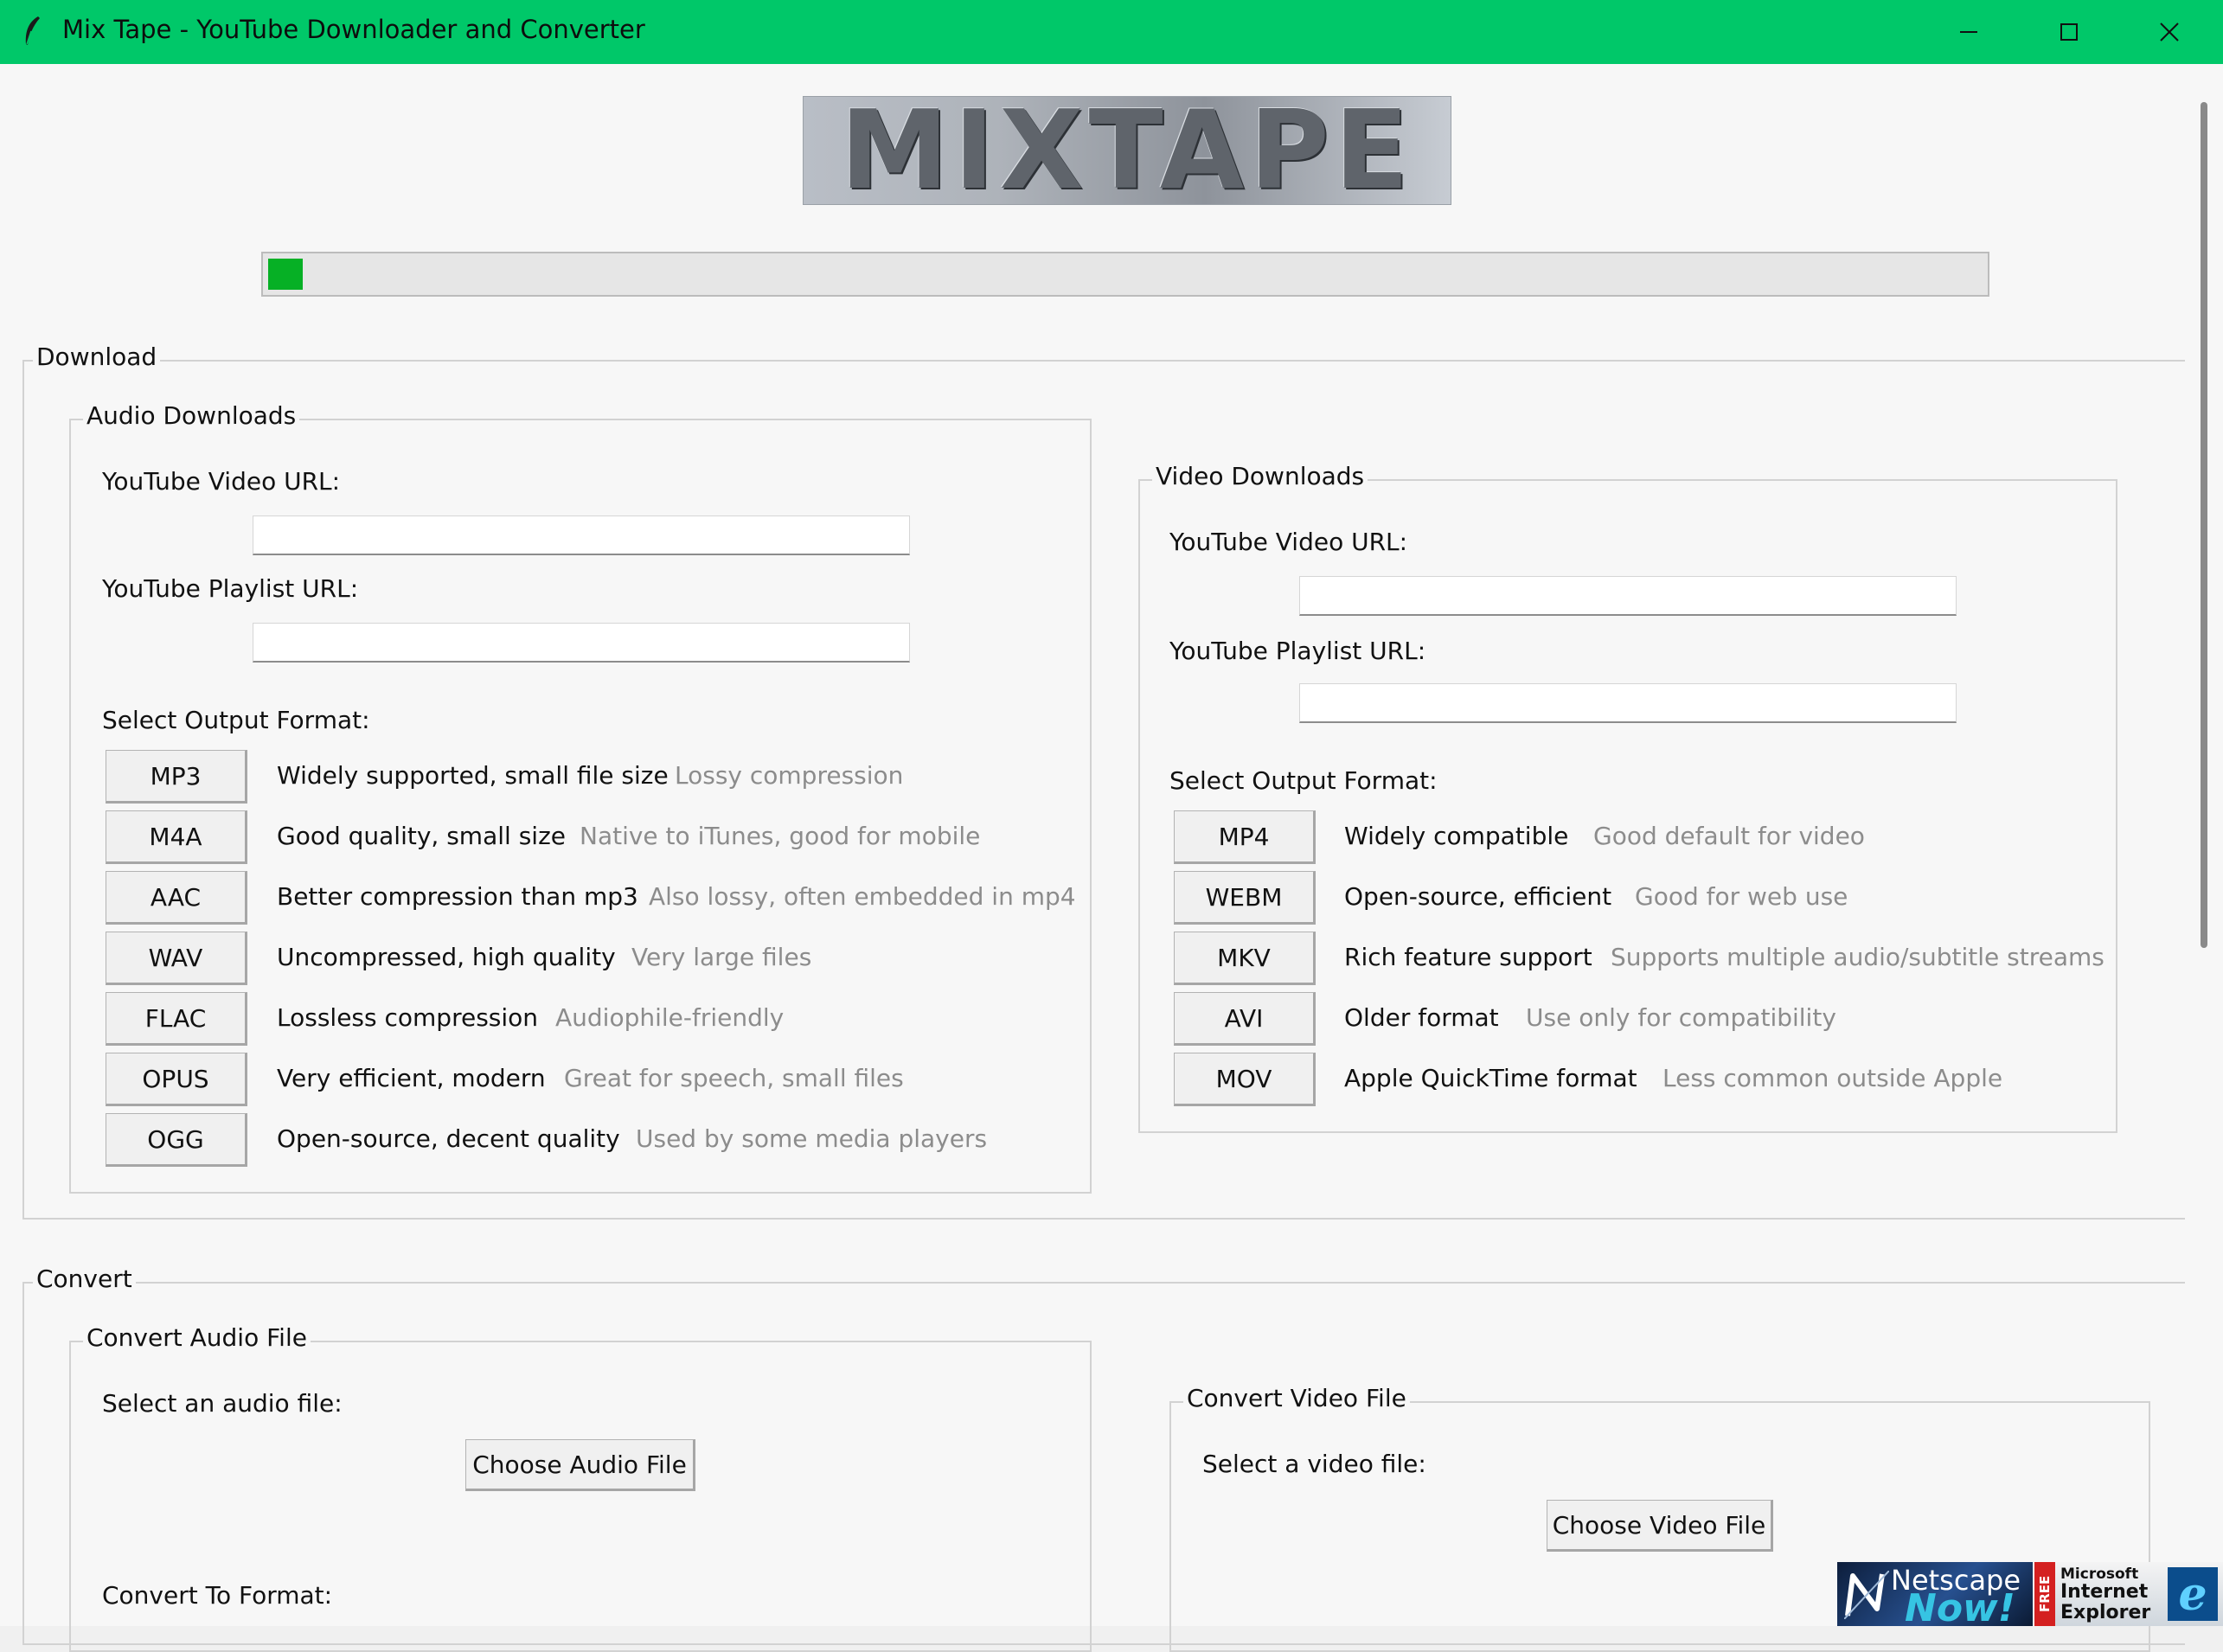  What do you see at coordinates (2104, 1592) in the screenshot?
I see `internet-label: Internet` at bounding box center [2104, 1592].